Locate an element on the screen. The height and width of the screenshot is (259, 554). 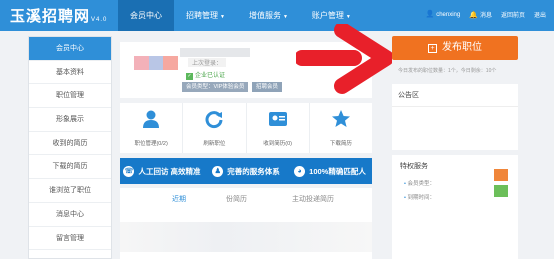
company-logo is located at coordinates (156, 63).